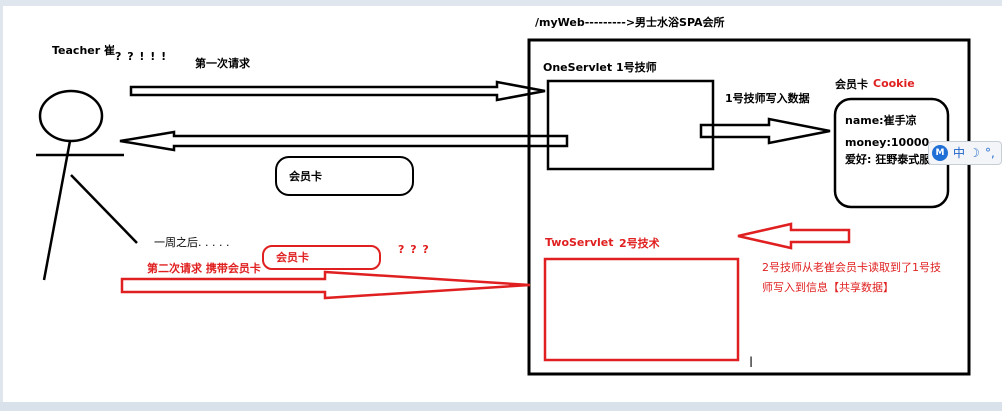 The width and height of the screenshot is (1002, 411). What do you see at coordinates (959, 153) in the screenshot?
I see `ime-language-toggle: 中` at bounding box center [959, 153].